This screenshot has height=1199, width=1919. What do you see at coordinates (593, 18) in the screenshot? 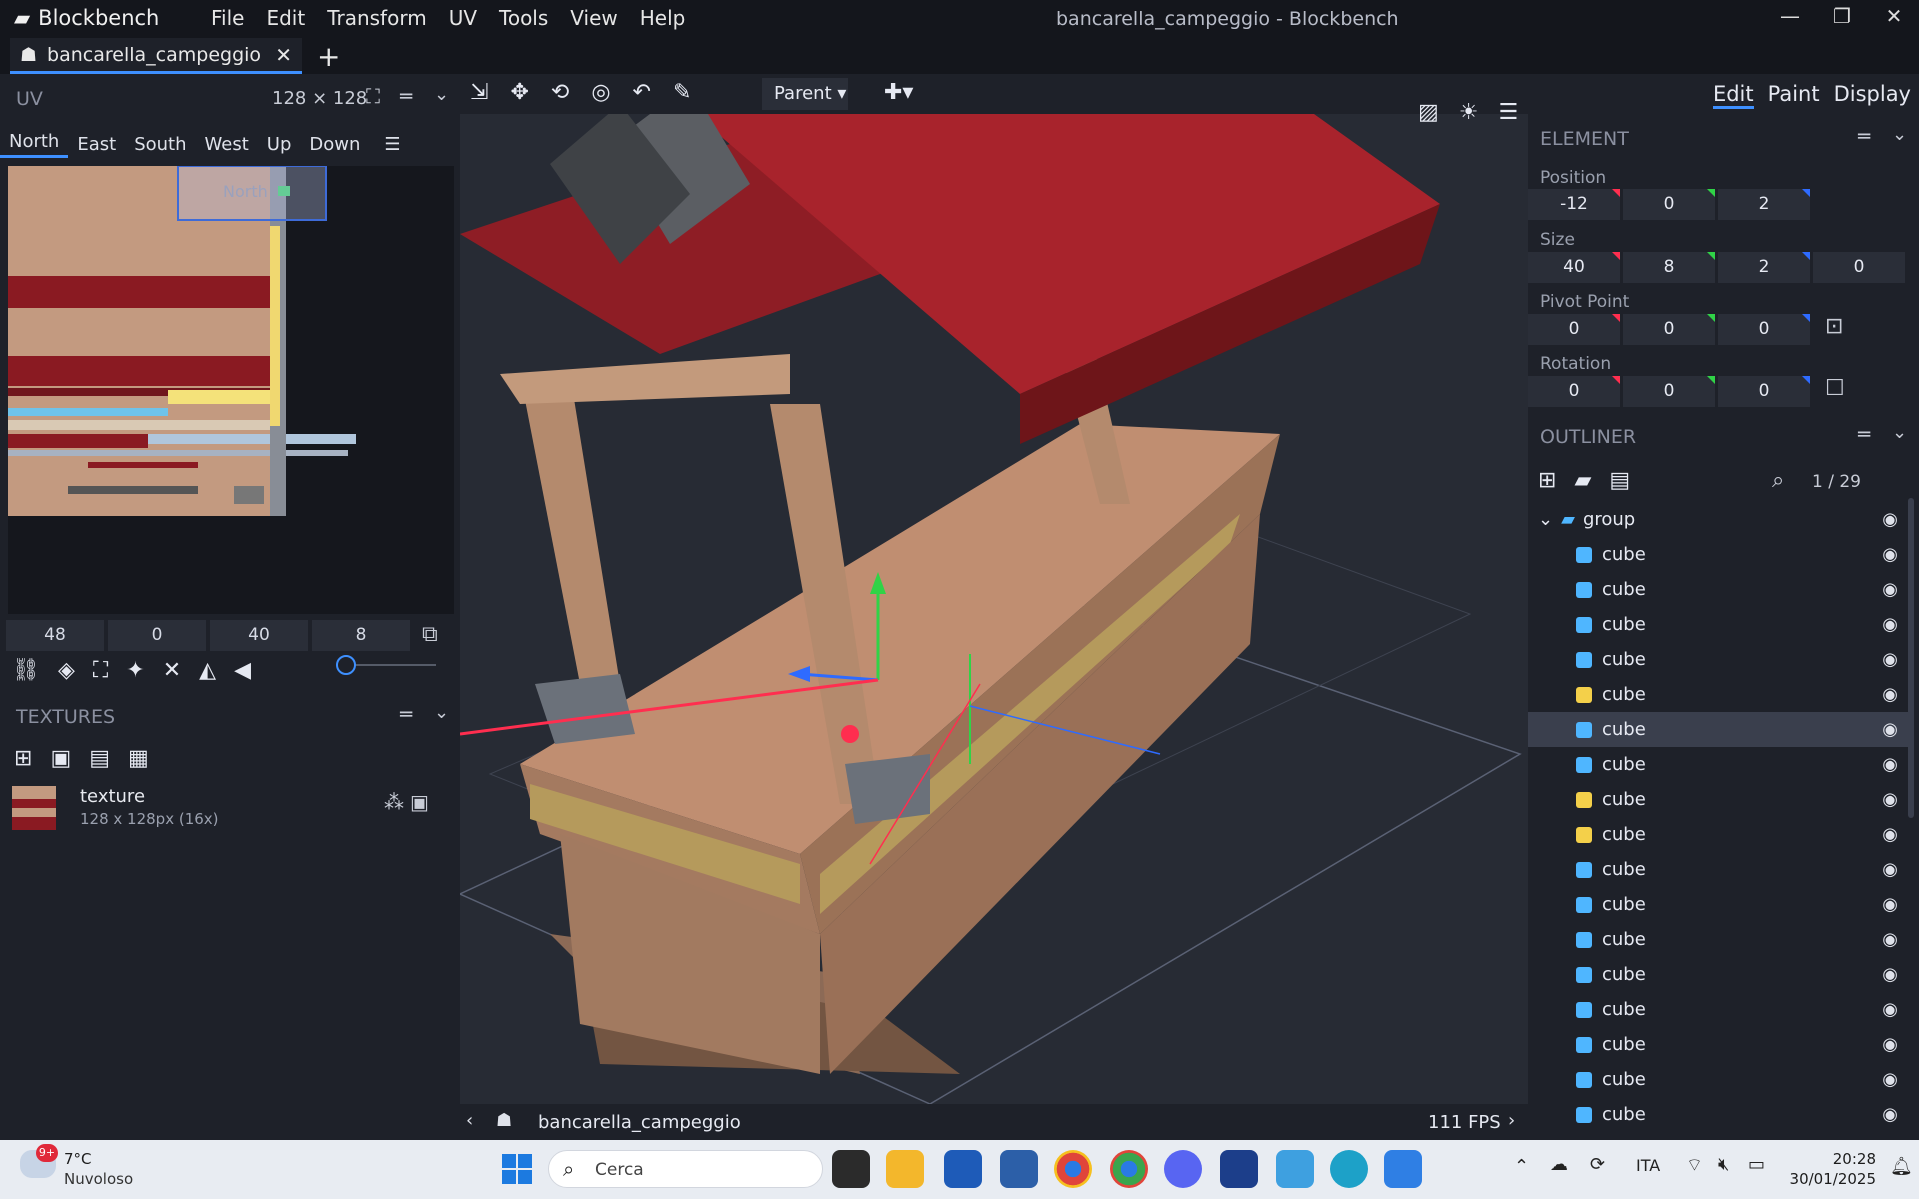
I see `menu-view: View` at bounding box center [593, 18].